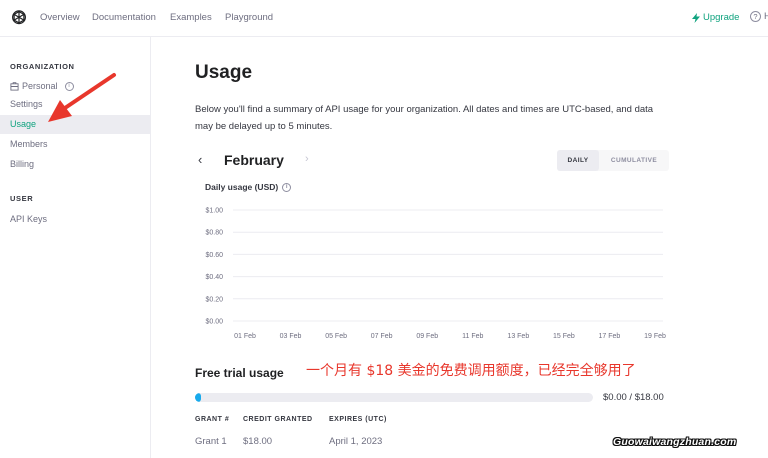 Image resolution: width=768 pixels, height=458 pixels. What do you see at coordinates (14, 86) in the screenshot?
I see `building-icon` at bounding box center [14, 86].